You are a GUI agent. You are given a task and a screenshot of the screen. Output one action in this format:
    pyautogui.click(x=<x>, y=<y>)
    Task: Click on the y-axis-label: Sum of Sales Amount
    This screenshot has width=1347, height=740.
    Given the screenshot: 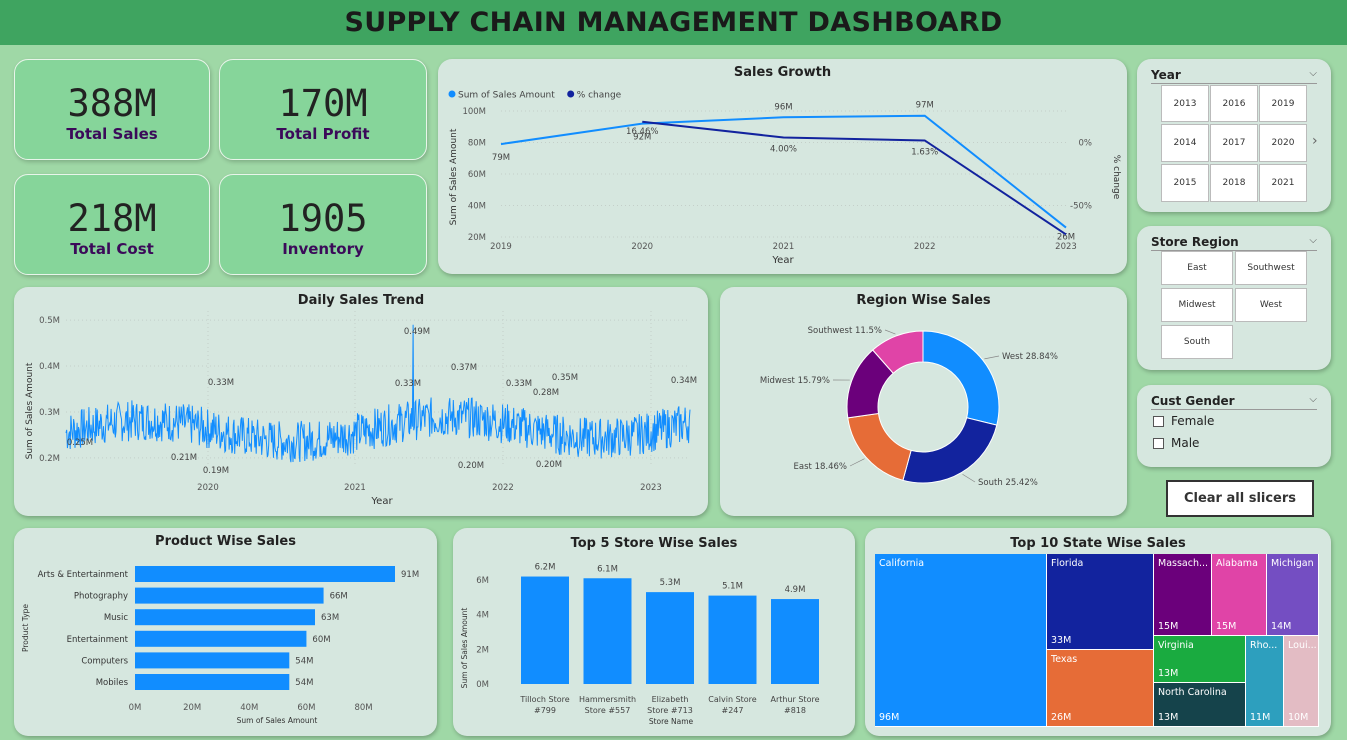 What is the action you would take?
    pyautogui.click(x=30, y=410)
    